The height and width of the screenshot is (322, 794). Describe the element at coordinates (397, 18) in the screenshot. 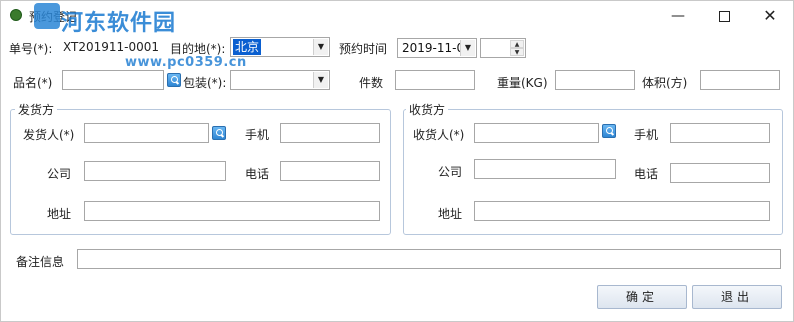

I see `title-bar: 预约登记 河东软件园 — ✕` at that location.